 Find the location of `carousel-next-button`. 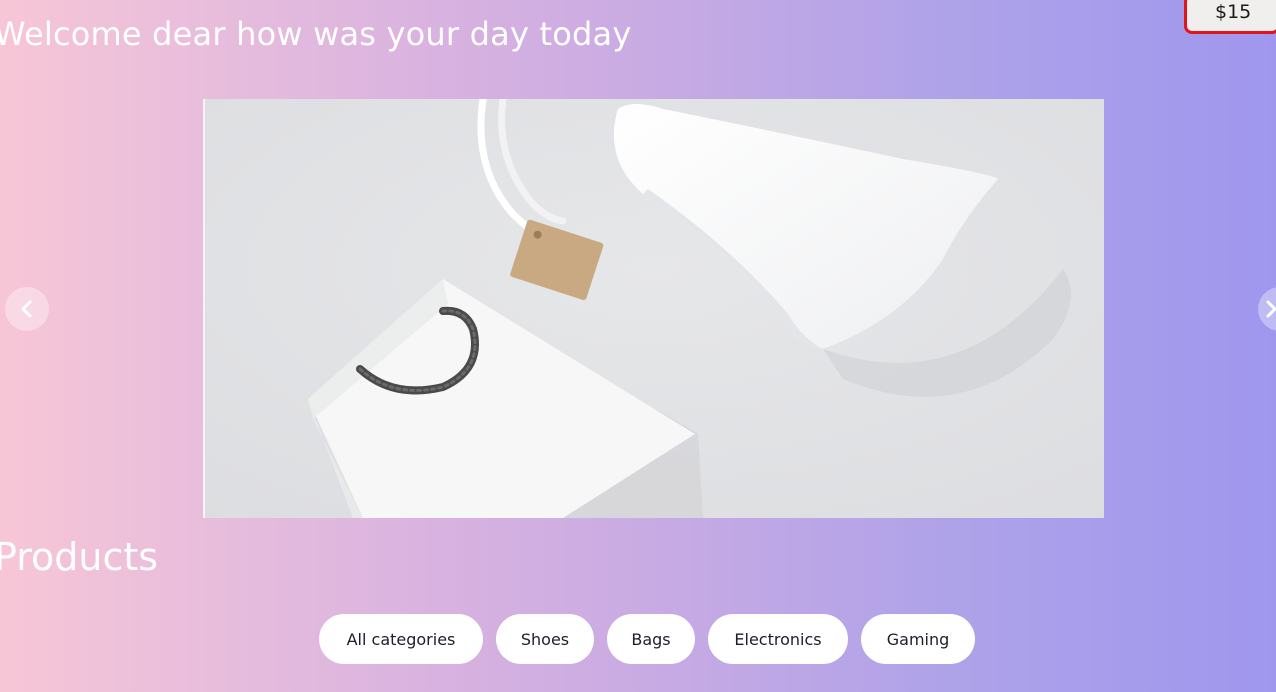

carousel-next-button is located at coordinates (1267, 309).